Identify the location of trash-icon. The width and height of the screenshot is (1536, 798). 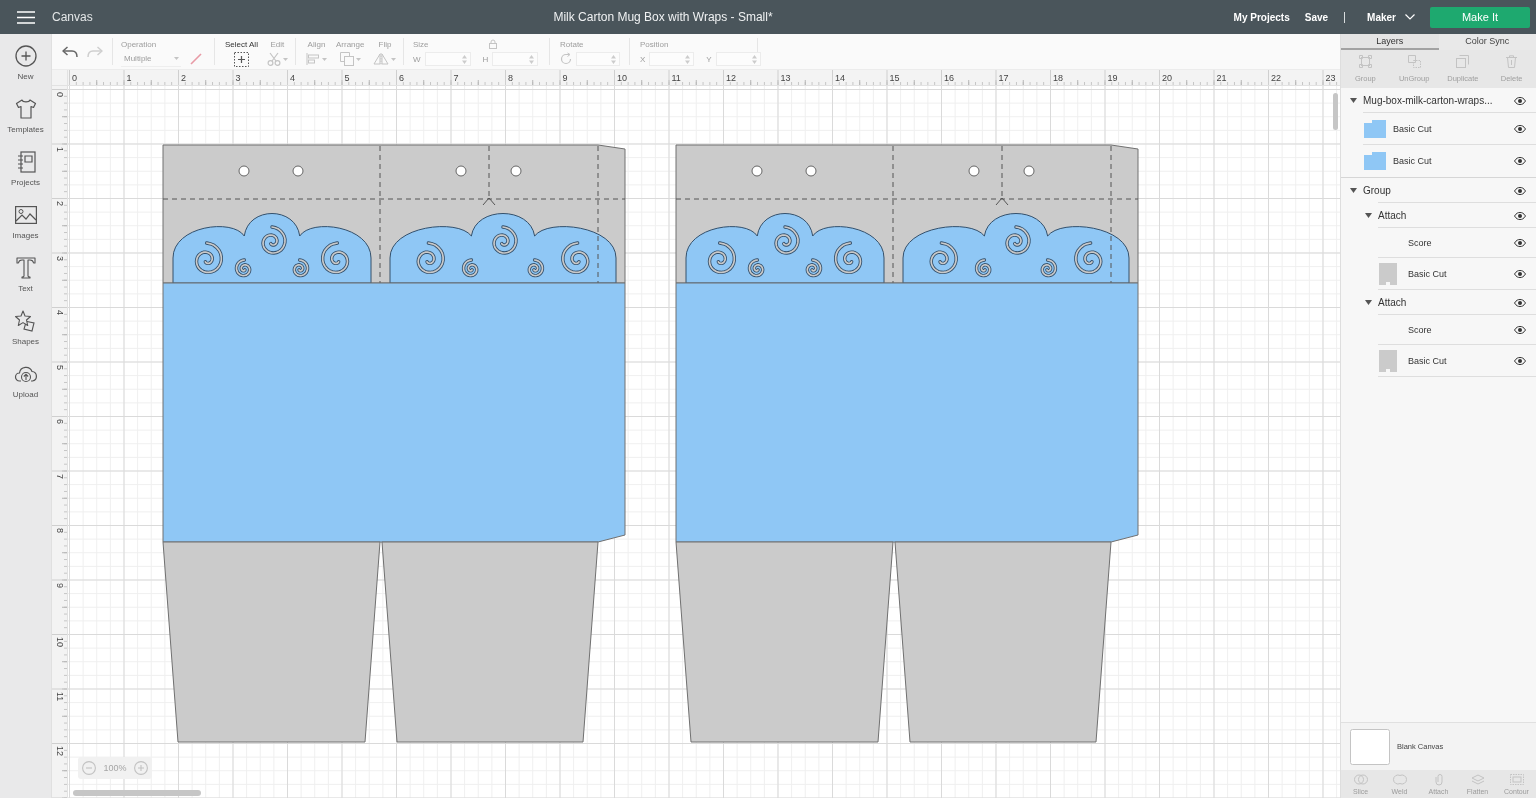
(1512, 61).